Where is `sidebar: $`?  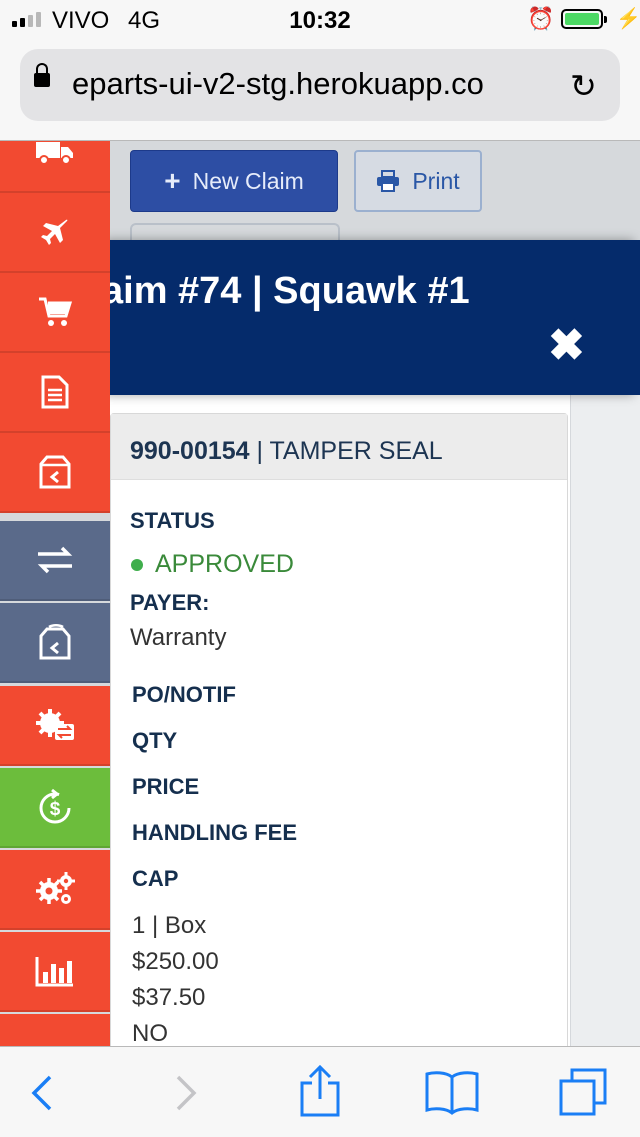
sidebar: $ is located at coordinates (55, 593).